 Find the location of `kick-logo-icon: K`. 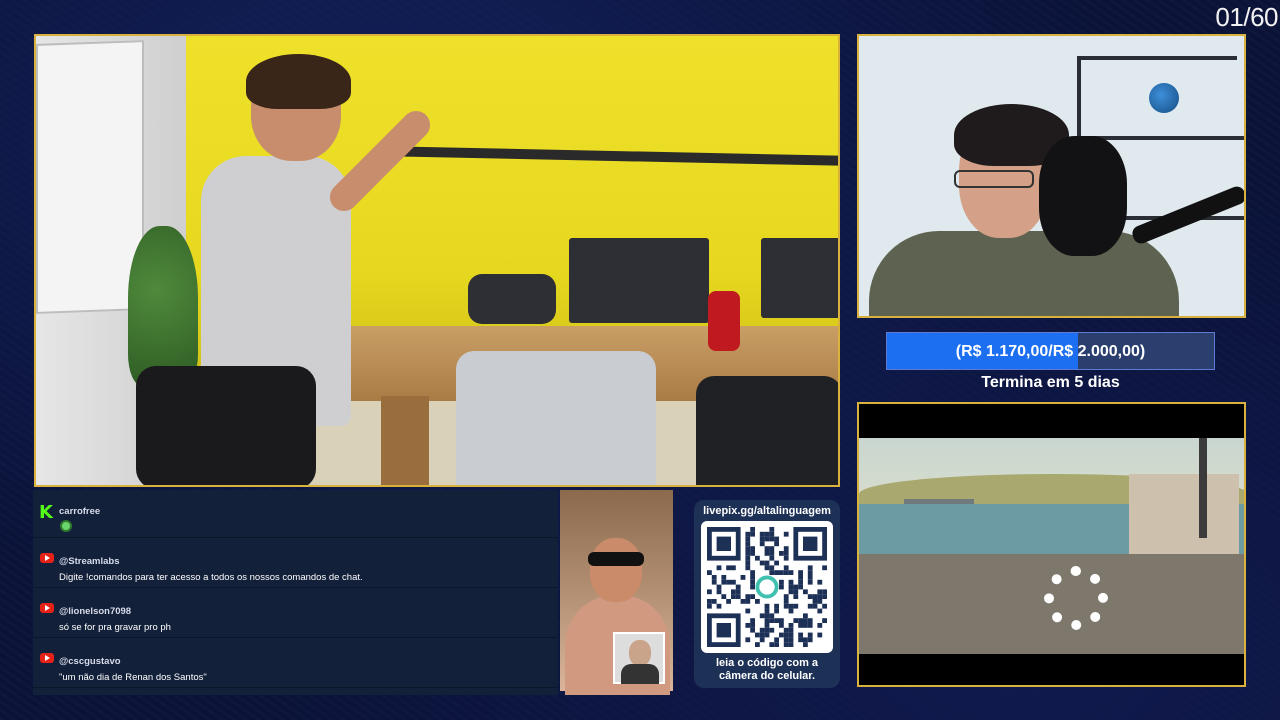

kick-logo-icon: K is located at coordinates (46, 512).